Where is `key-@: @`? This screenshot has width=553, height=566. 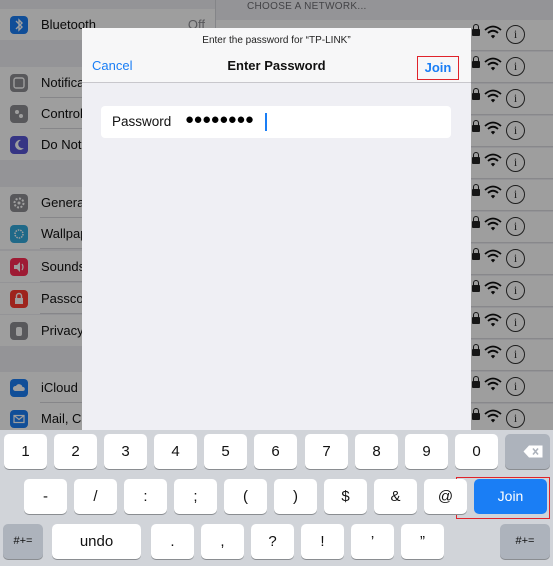
key-@: @ is located at coordinates (445, 496).